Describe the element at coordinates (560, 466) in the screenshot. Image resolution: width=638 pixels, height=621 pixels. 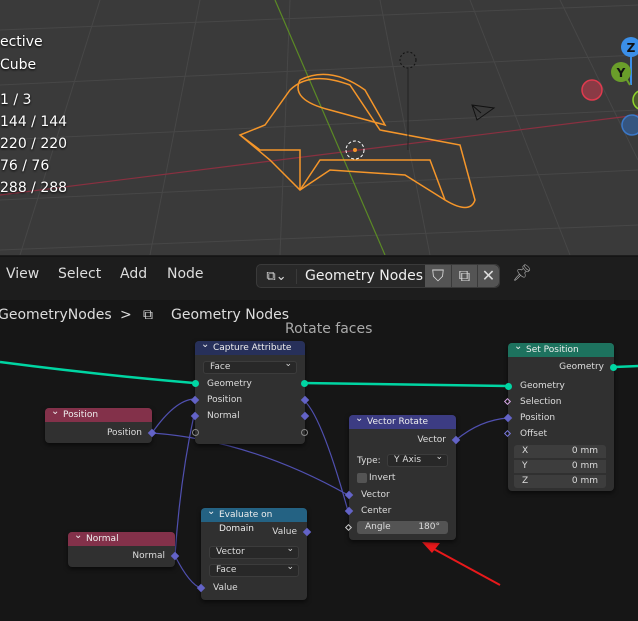
I see `offset-y-field: Y 0 mm` at that location.